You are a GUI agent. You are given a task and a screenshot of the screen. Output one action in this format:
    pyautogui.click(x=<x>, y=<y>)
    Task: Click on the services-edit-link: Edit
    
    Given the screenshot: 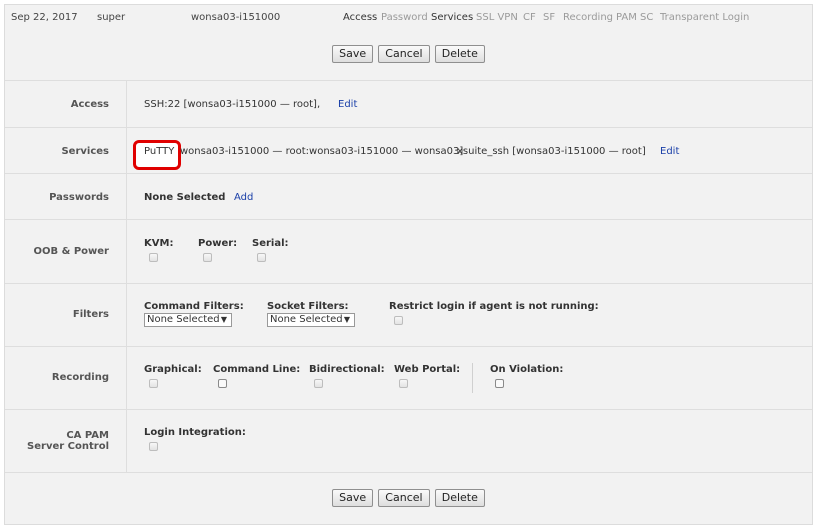 What is the action you would take?
    pyautogui.click(x=669, y=151)
    